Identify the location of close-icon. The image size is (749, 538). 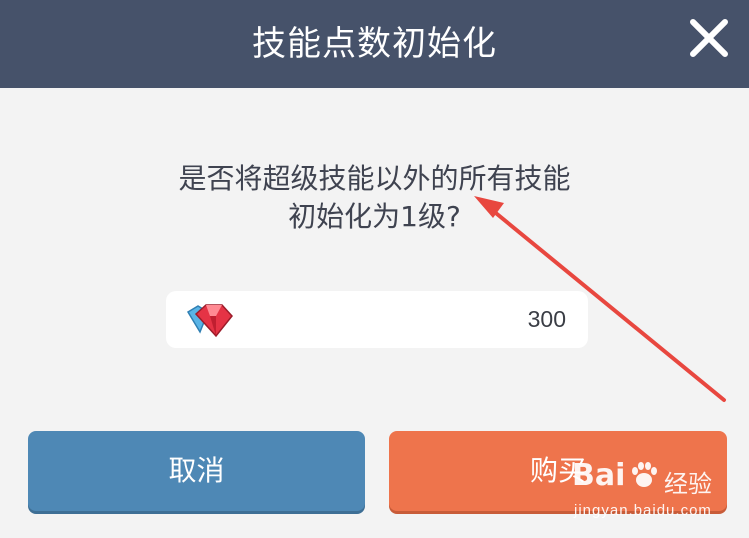
(709, 38).